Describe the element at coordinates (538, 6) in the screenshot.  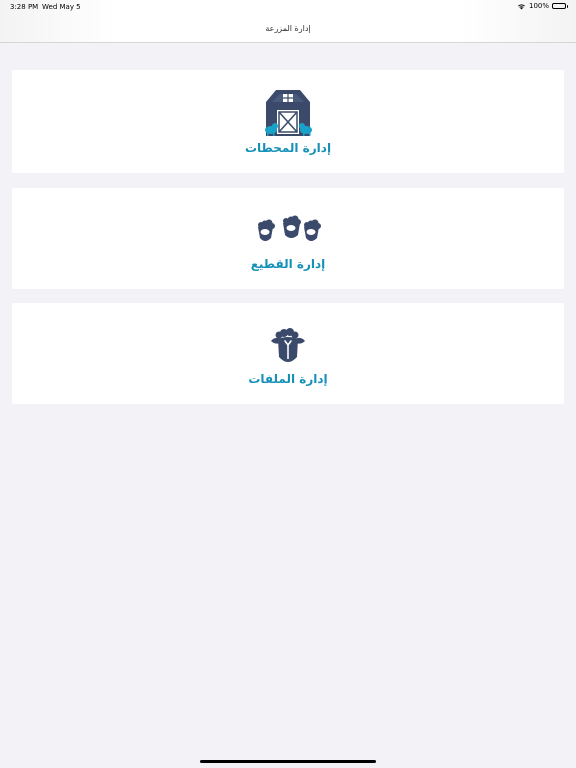
I see `battery-percent: 100%` at that location.